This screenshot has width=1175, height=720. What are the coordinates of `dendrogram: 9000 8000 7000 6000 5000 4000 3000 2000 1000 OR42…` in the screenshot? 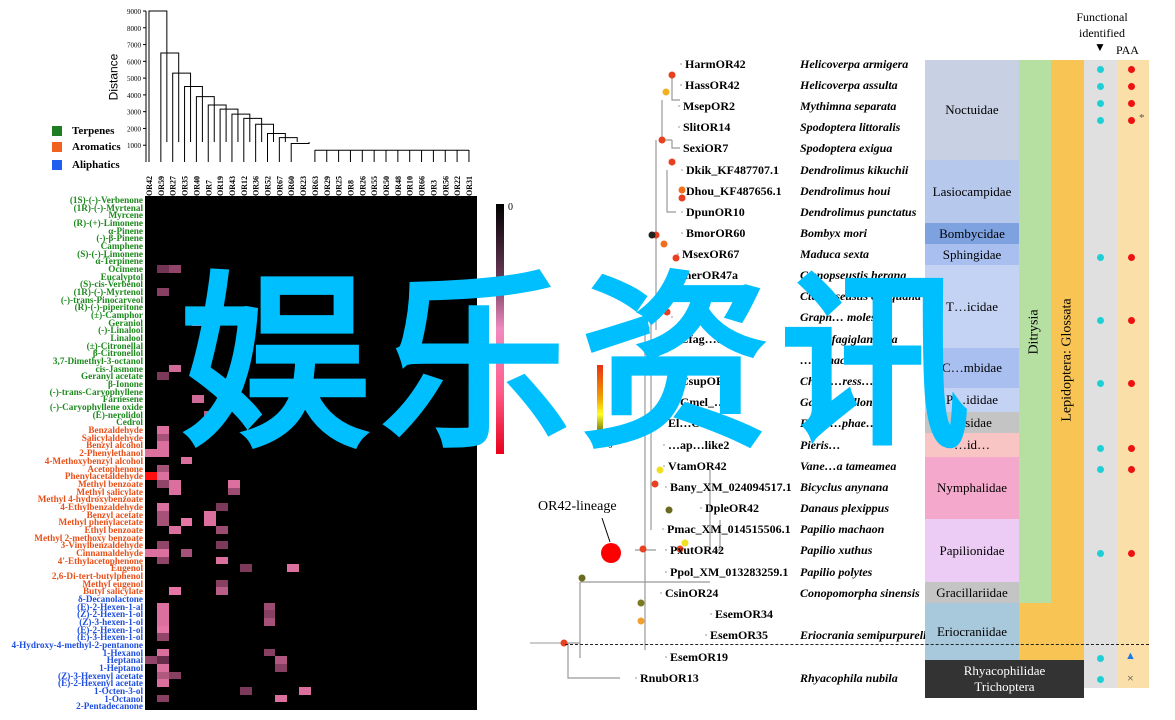 It's located at (300, 102).